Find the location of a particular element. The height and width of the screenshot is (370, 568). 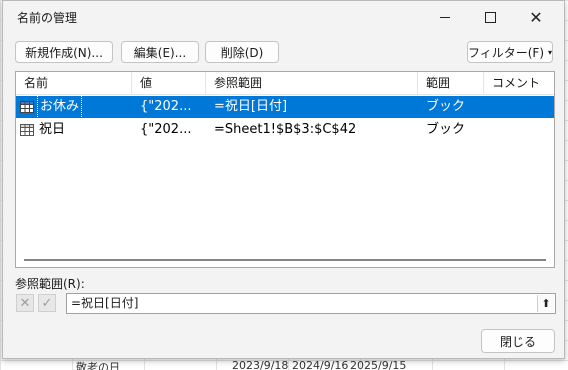

column-header-scope: 範囲 is located at coordinates (451, 83).